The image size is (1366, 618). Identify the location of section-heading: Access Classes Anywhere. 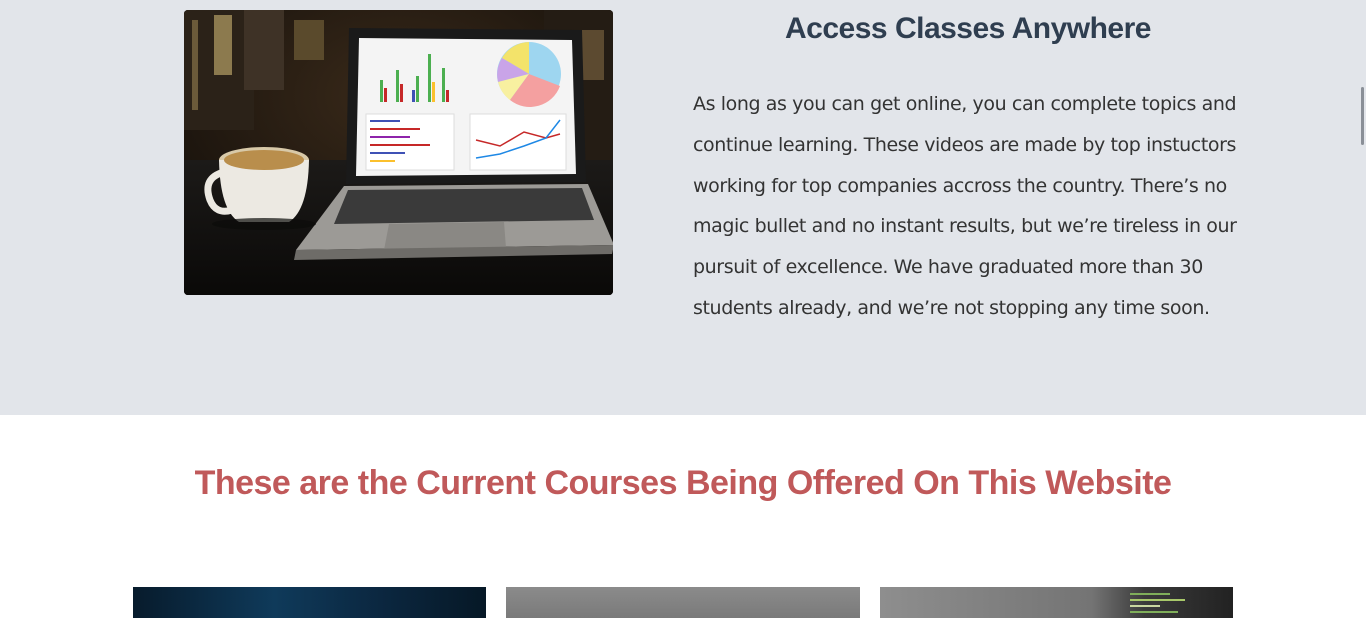
(968, 28).